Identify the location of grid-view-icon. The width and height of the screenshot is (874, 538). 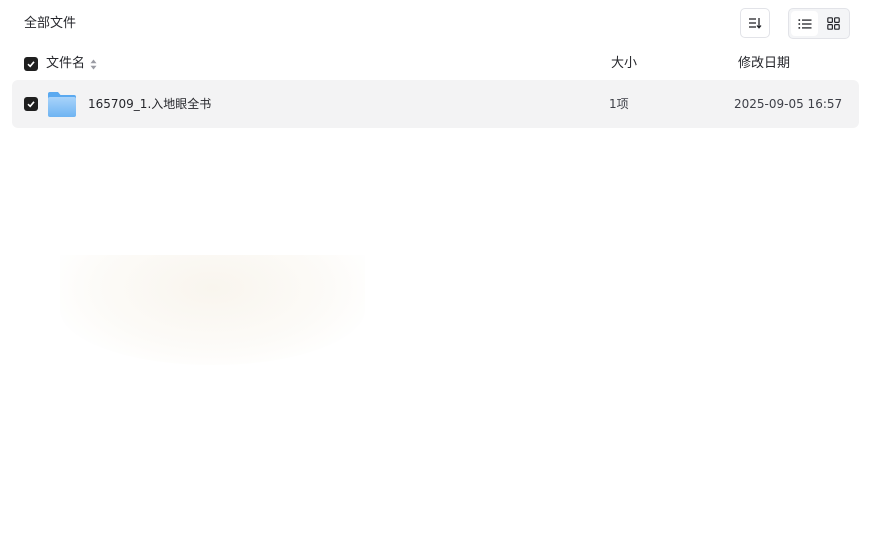
(833, 23).